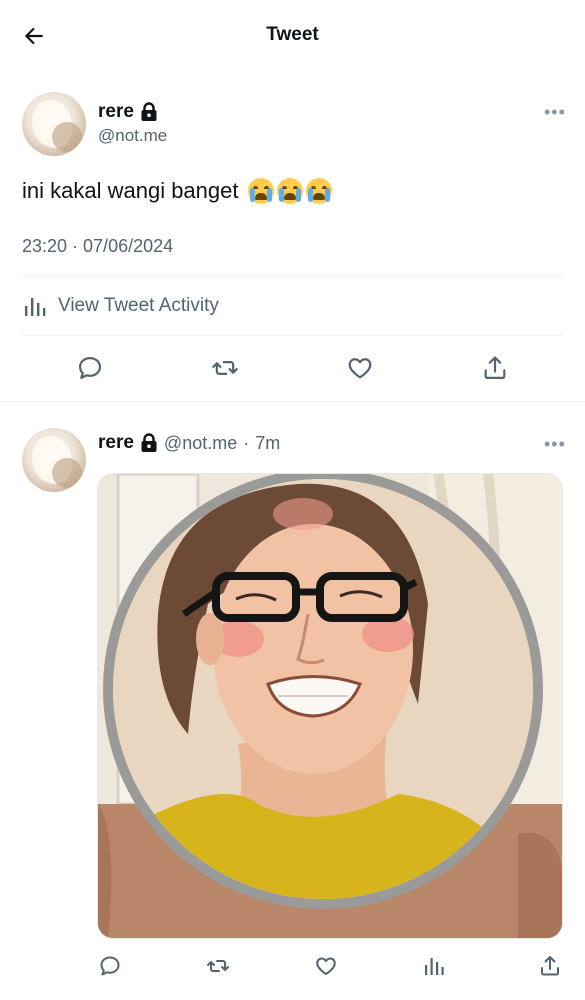  I want to click on reply-tweet-retweet-button, so click(218, 966).